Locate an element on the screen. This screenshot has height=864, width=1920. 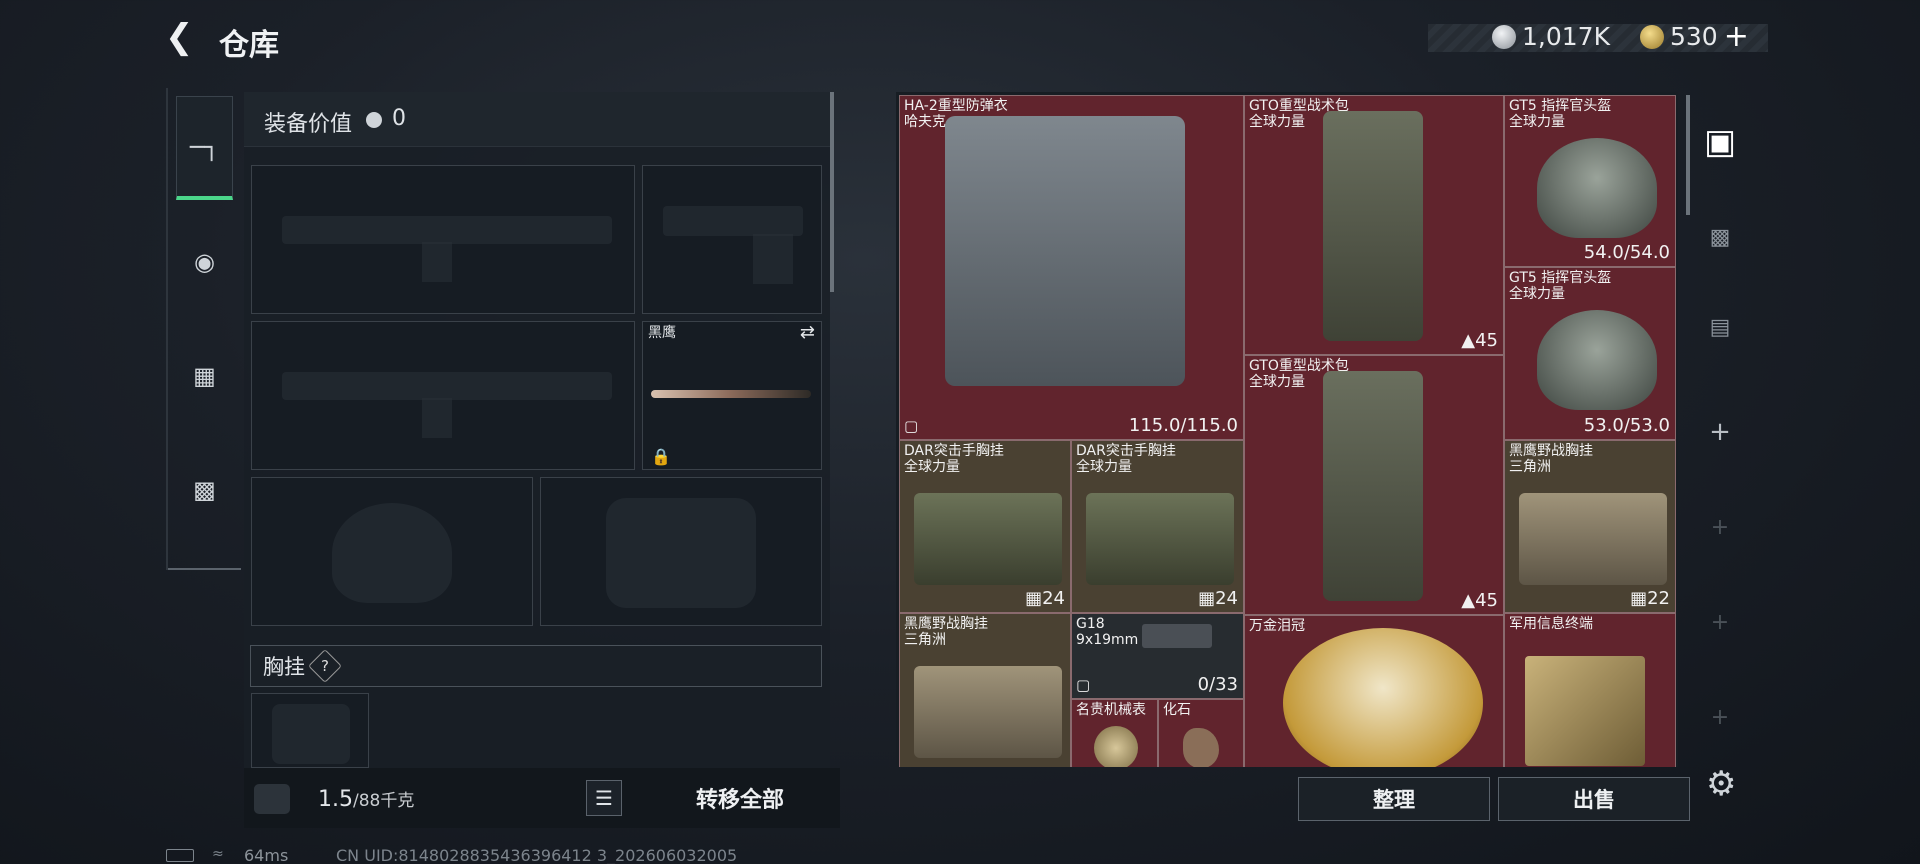
silver-amount: 1,017K is located at coordinates (1566, 36).